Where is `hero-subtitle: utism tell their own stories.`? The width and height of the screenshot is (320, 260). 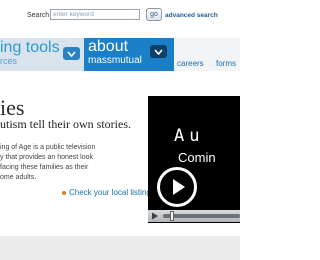 hero-subtitle: utism tell their own stories. is located at coordinates (65, 124).